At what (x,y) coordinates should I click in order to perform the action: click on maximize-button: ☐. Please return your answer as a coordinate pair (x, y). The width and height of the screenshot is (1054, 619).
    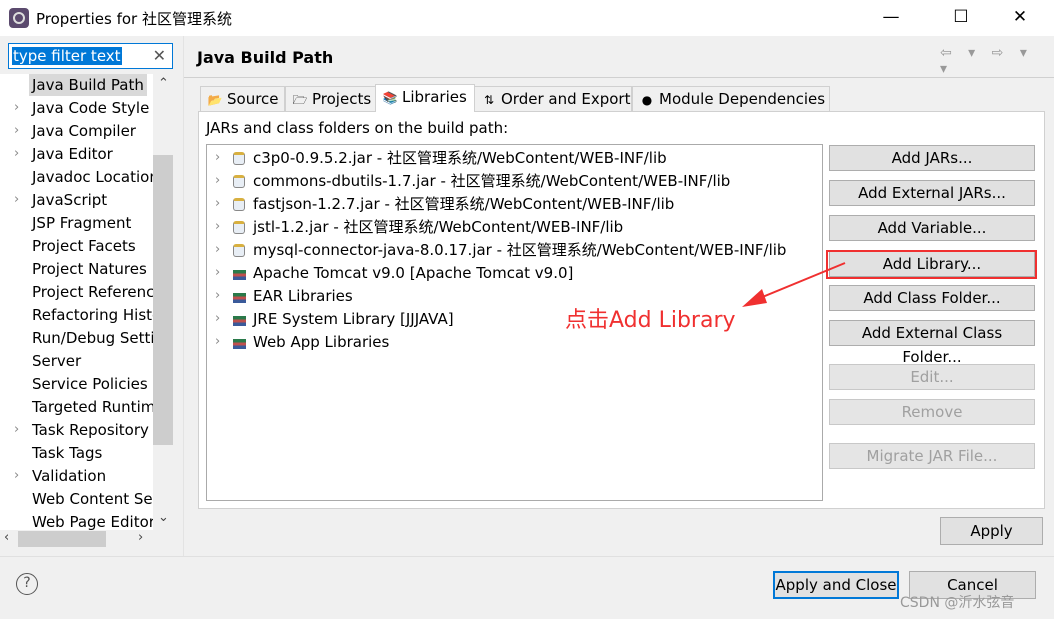
    Looking at the image, I should click on (961, 18).